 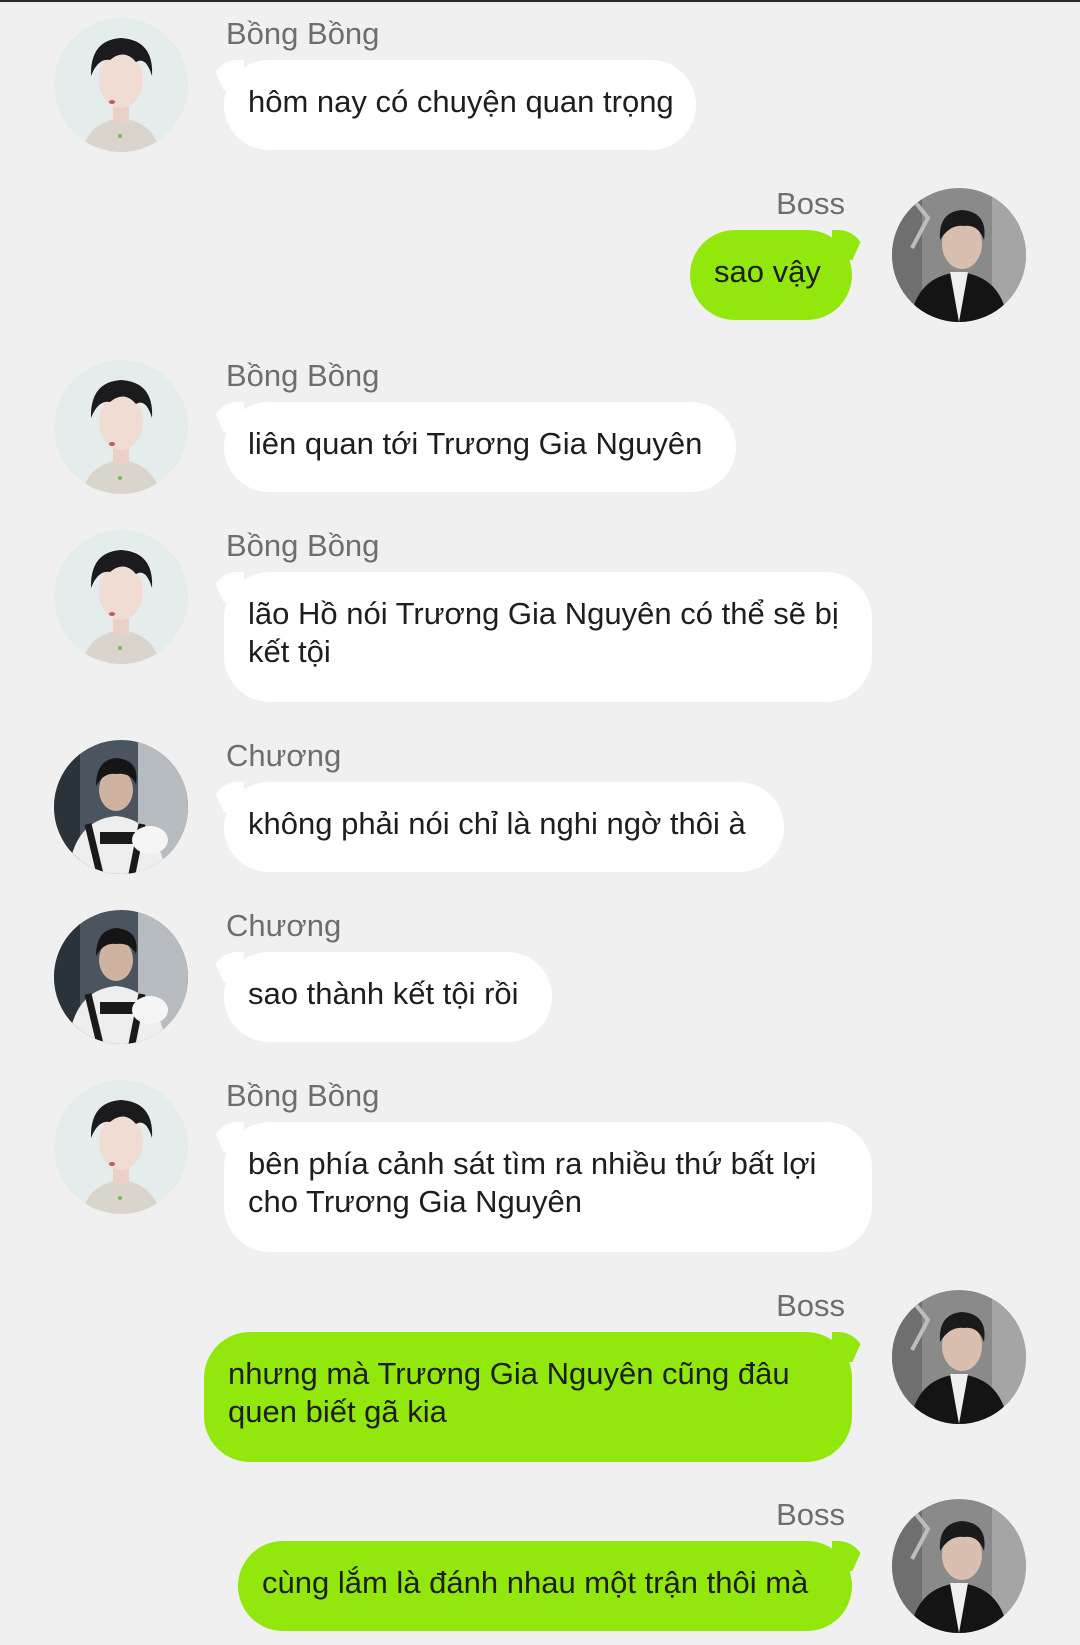 I want to click on message-bubble: liên quan tới Trương Gia Nguyên, so click(x=480, y=447).